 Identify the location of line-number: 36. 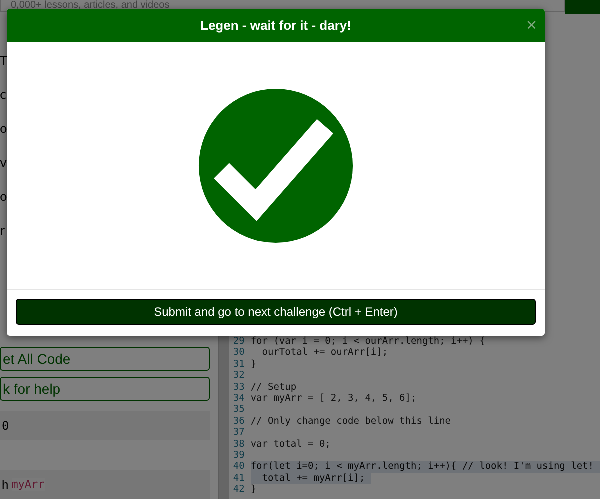
(238, 422).